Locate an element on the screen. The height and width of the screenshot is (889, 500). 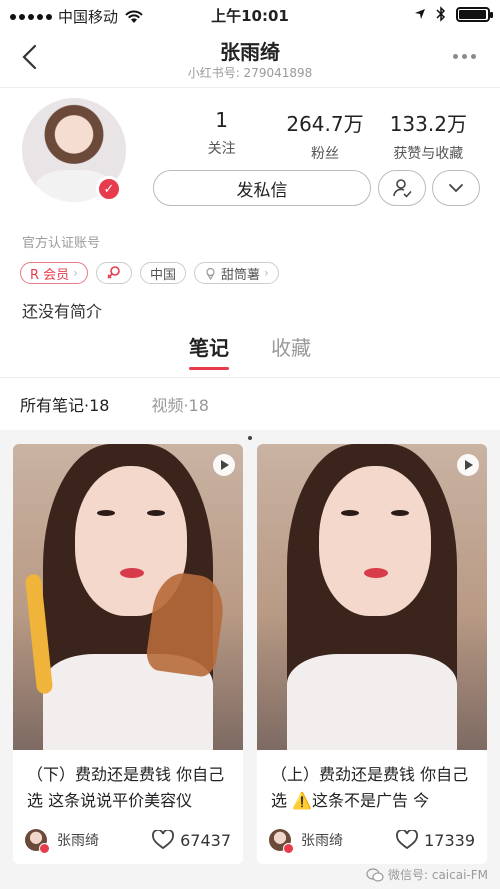
like-count: 67437 is located at coordinates (205, 840).